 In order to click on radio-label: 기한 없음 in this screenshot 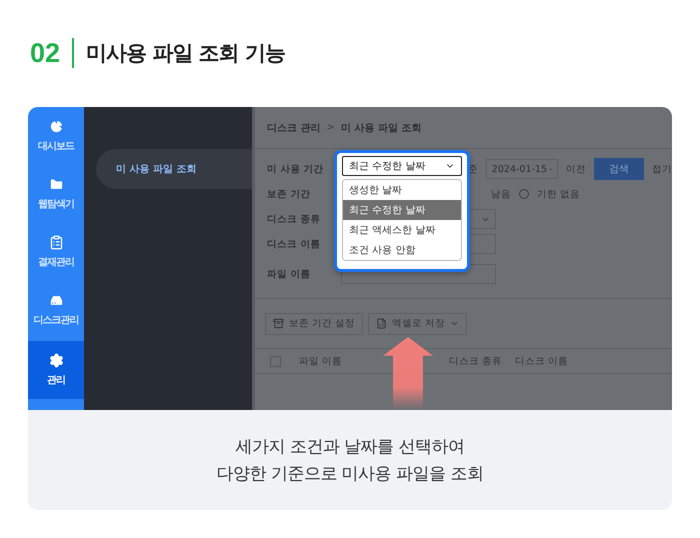, I will do `click(558, 194)`.